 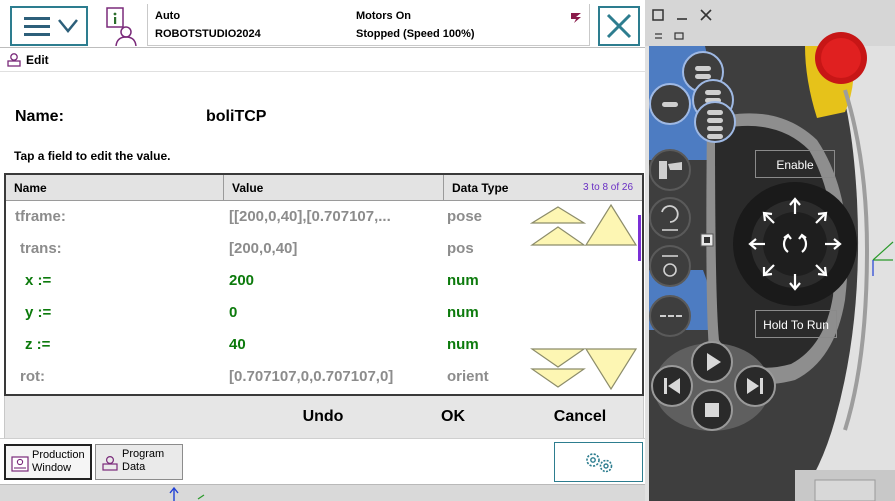 I want to click on row-name: trans:, so click(x=41, y=248).